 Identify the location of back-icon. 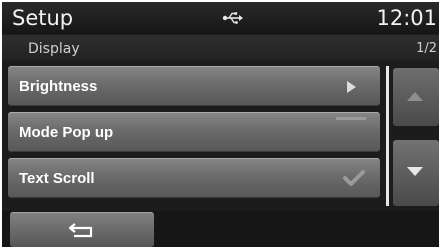
(80, 230).